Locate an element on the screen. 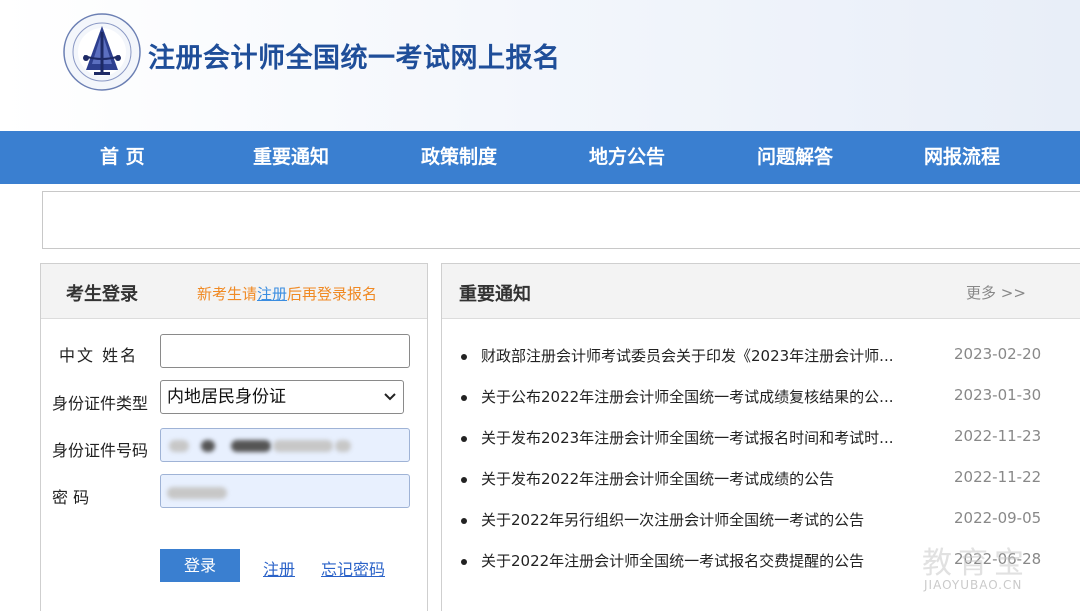  name-input is located at coordinates (285, 351).